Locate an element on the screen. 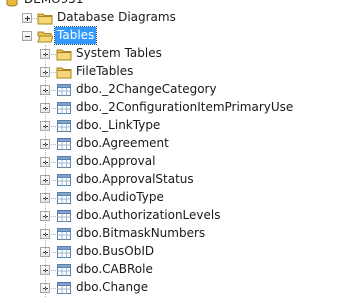  tree-node-label: dbo.Agreement is located at coordinates (122, 143).